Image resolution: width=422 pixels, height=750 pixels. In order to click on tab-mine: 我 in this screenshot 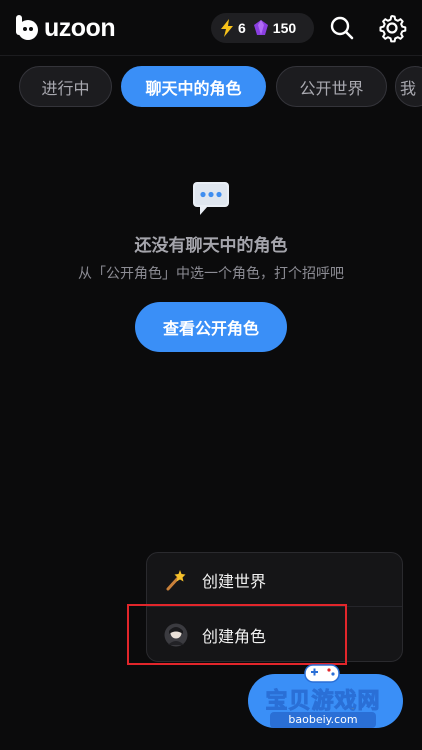, I will do `click(408, 86)`.